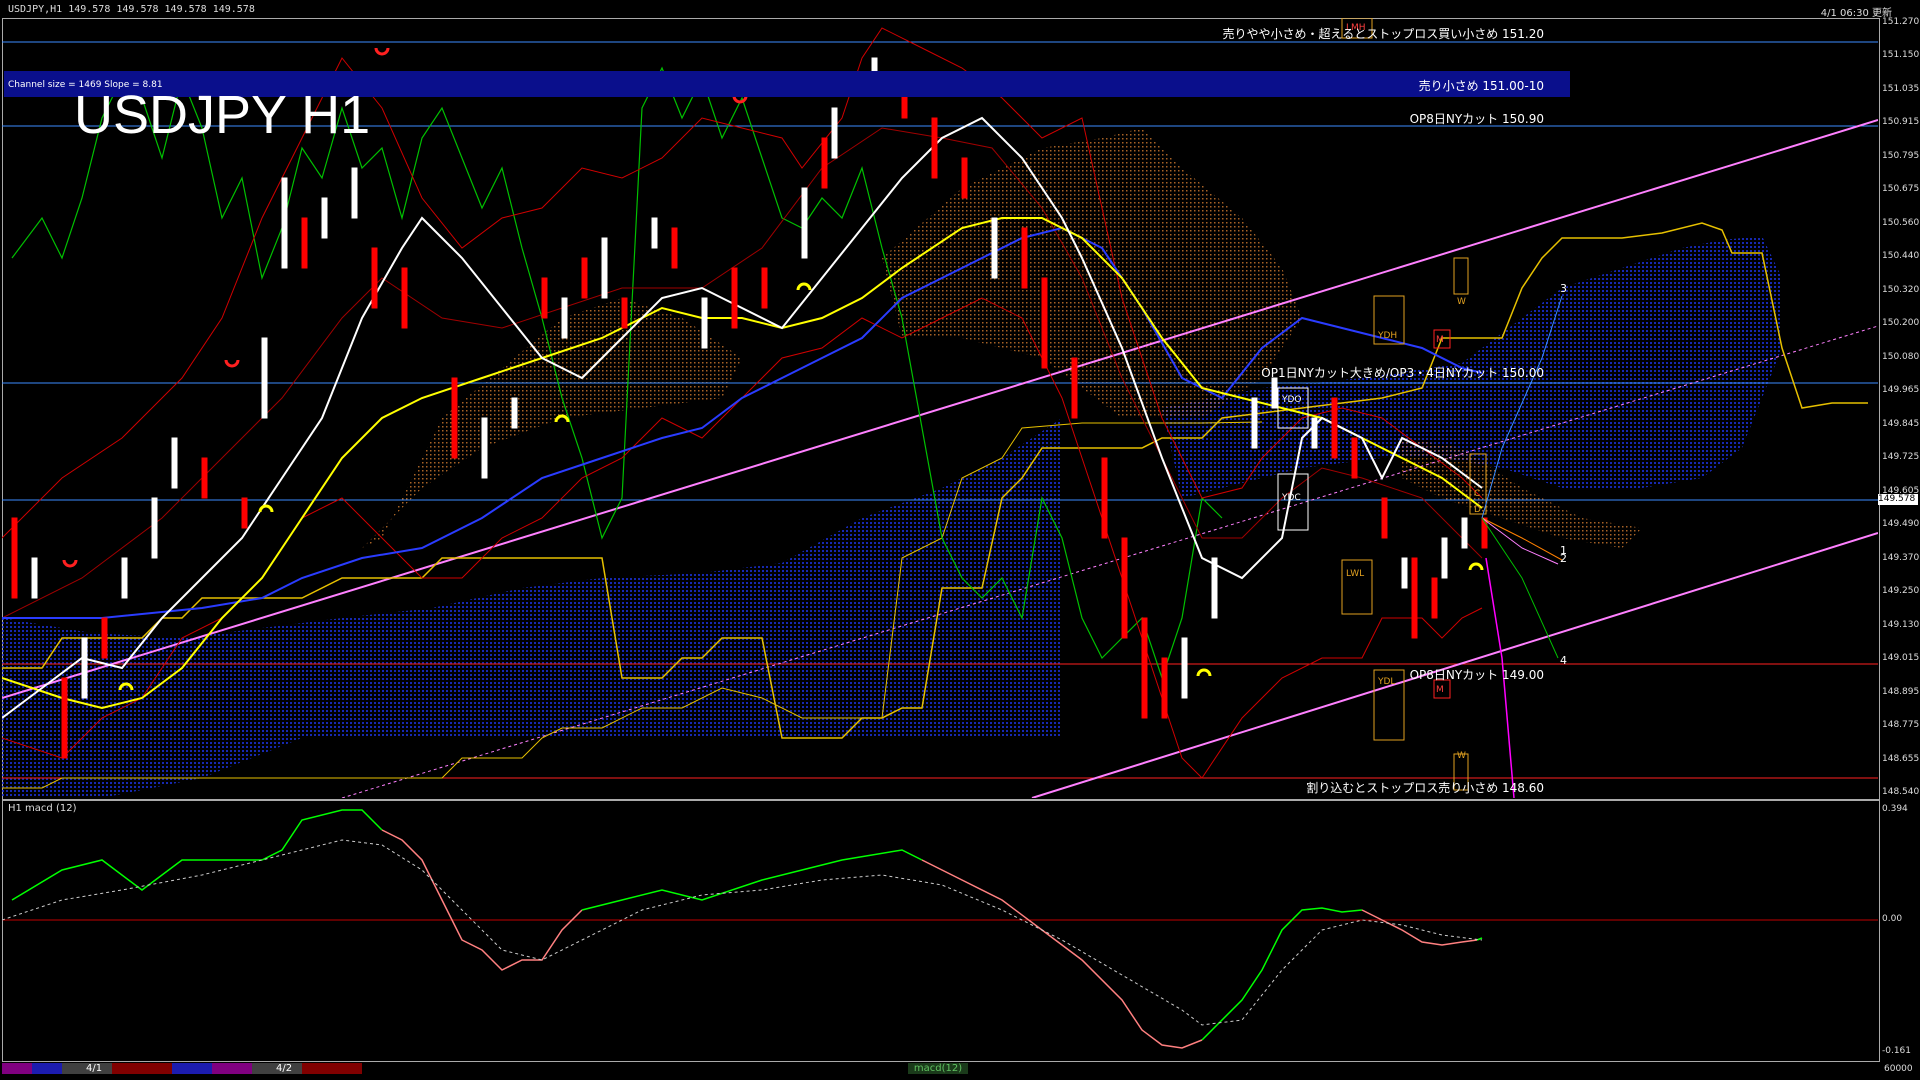 Image resolution: width=1920 pixels, height=1080 pixels. Describe the element at coordinates (1892, 919) in the screenshot. I see `macd-tick-zero: 0.00` at that location.